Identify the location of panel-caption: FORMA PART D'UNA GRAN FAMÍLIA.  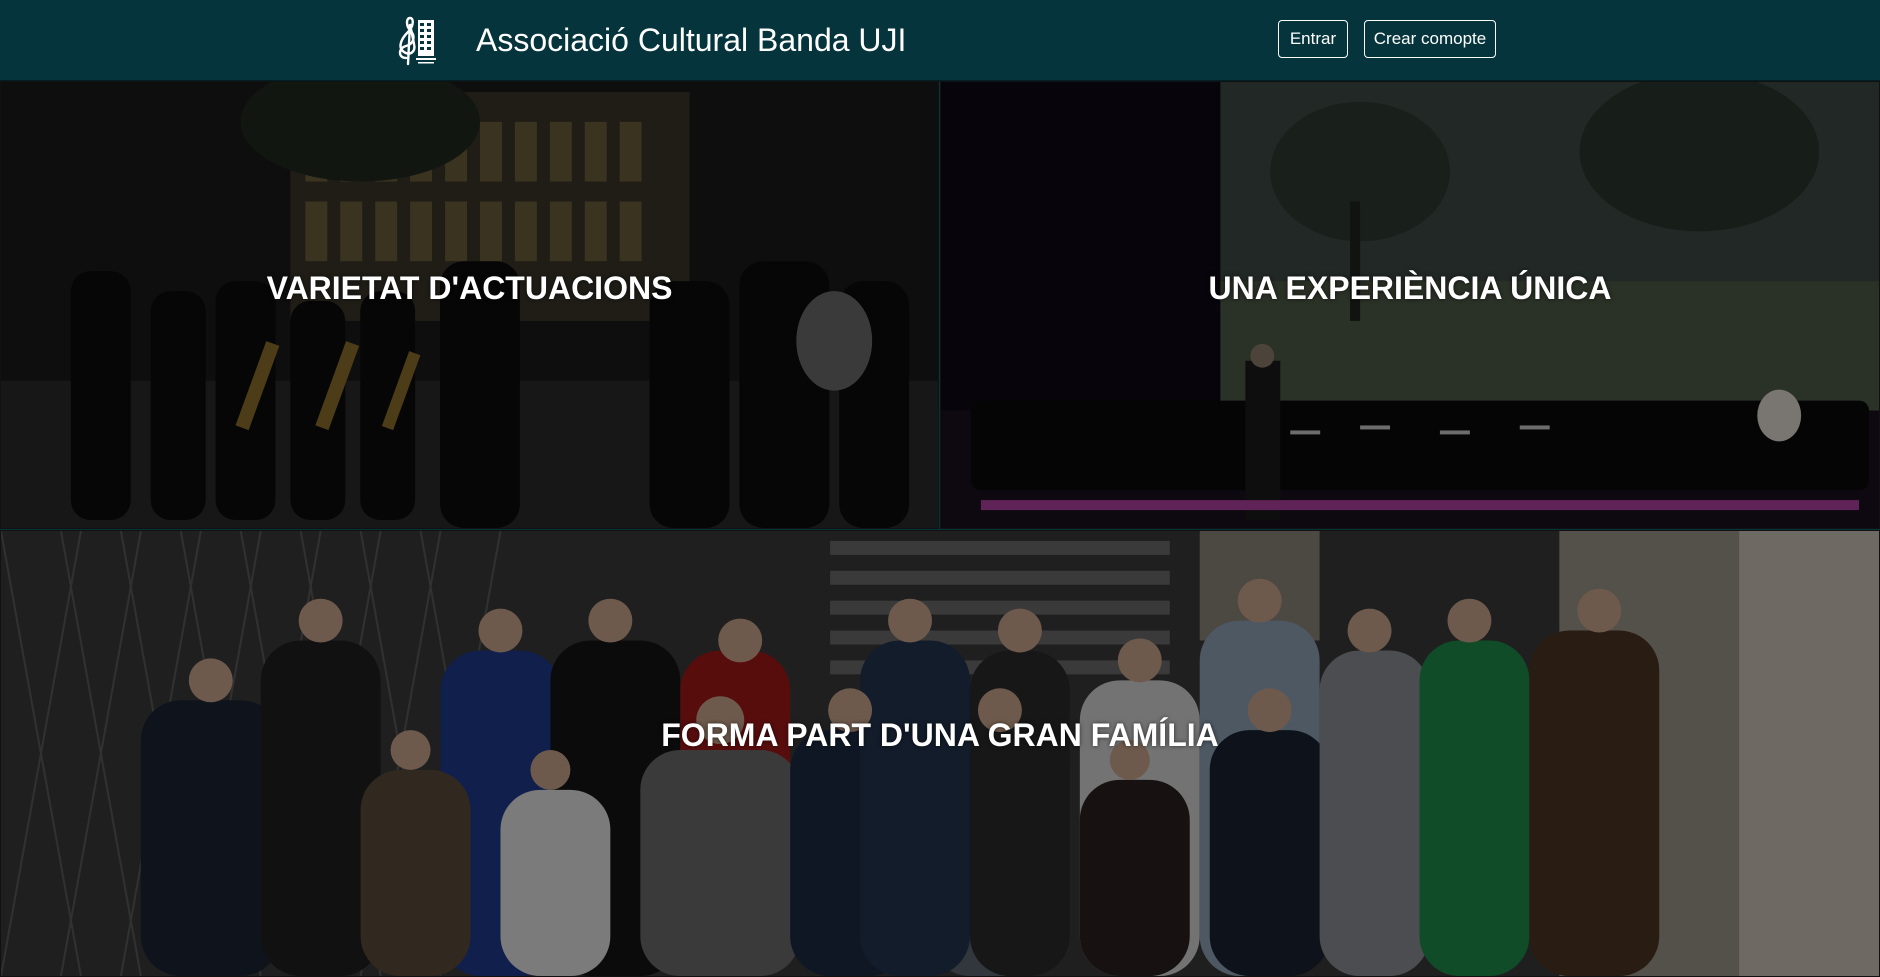
(940, 735).